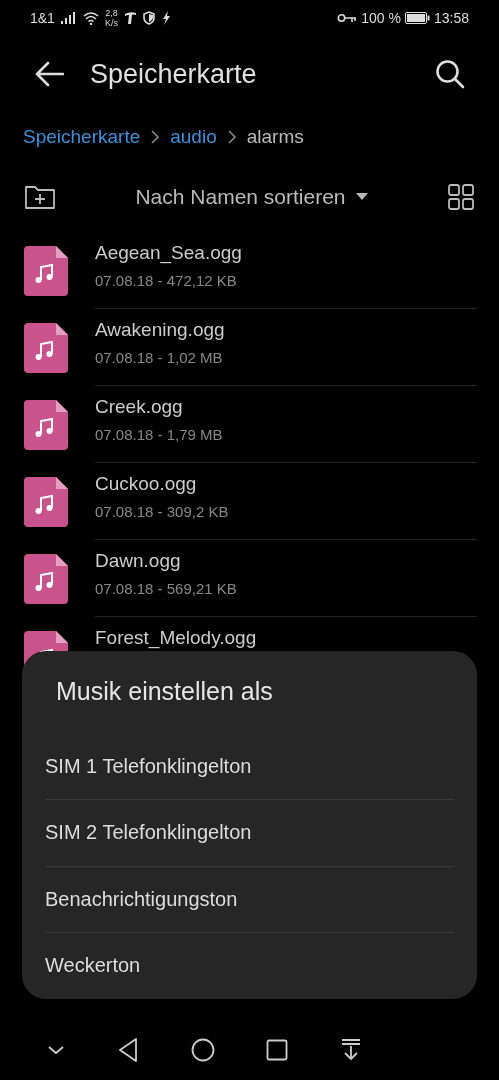 This screenshot has width=499, height=1080. I want to click on search-icon, so click(450, 74).